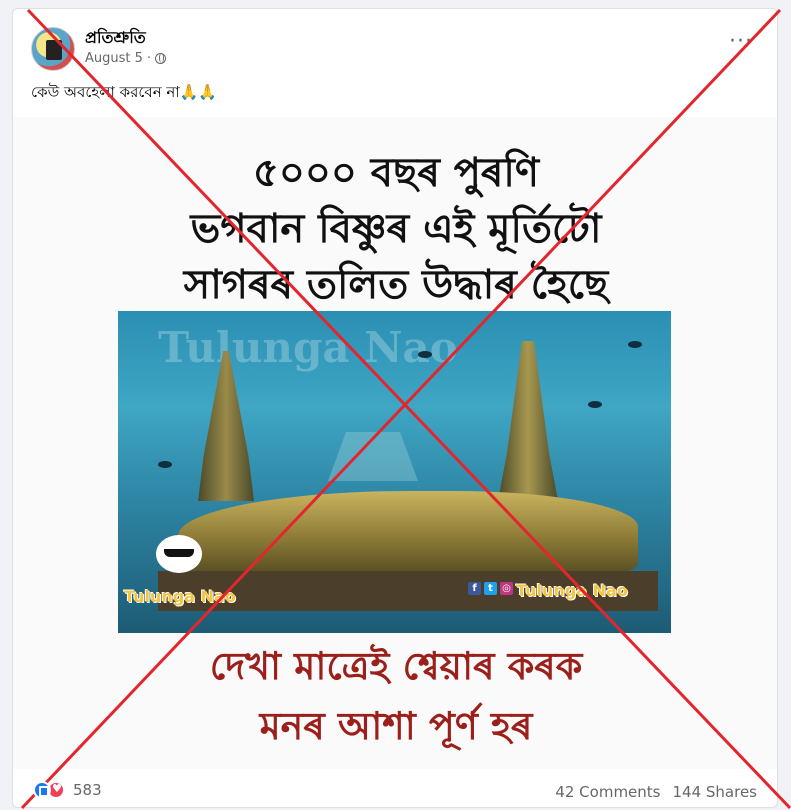 The image size is (791, 810). What do you see at coordinates (87, 790) in the screenshot?
I see `reaction-count: 583` at bounding box center [87, 790].